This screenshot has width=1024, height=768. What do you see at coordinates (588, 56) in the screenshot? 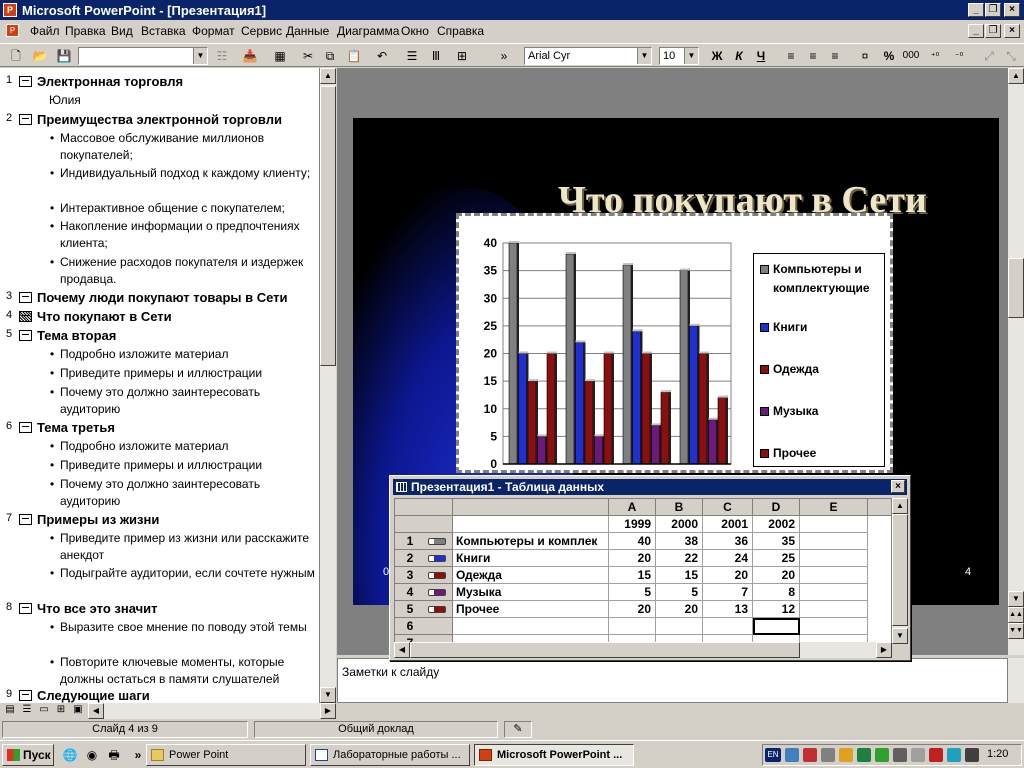
I see `font-combo: Arial Cyr ▼` at bounding box center [588, 56].